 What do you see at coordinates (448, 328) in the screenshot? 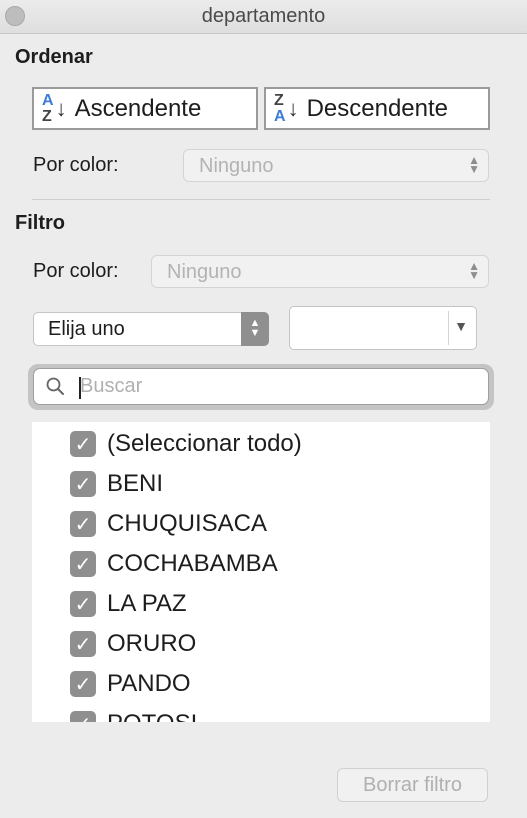
I see `combo-separator` at bounding box center [448, 328].